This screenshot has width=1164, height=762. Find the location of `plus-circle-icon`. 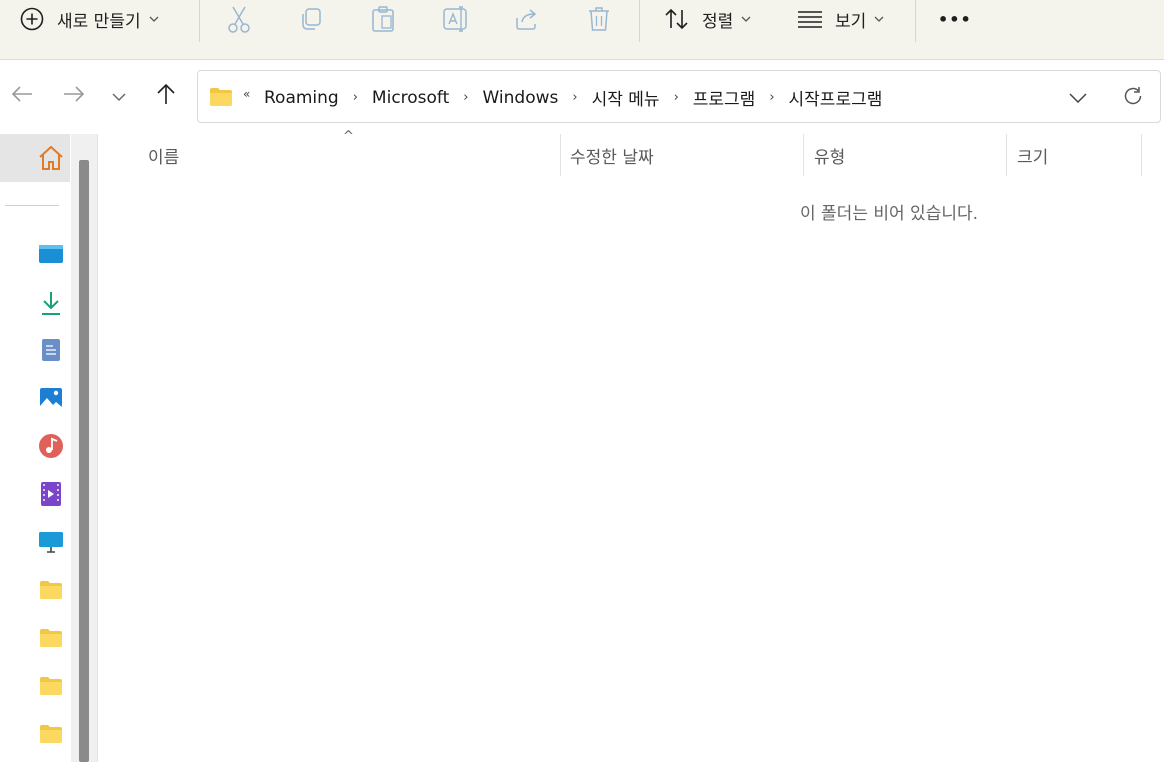

plus-circle-icon is located at coordinates (32, 19).